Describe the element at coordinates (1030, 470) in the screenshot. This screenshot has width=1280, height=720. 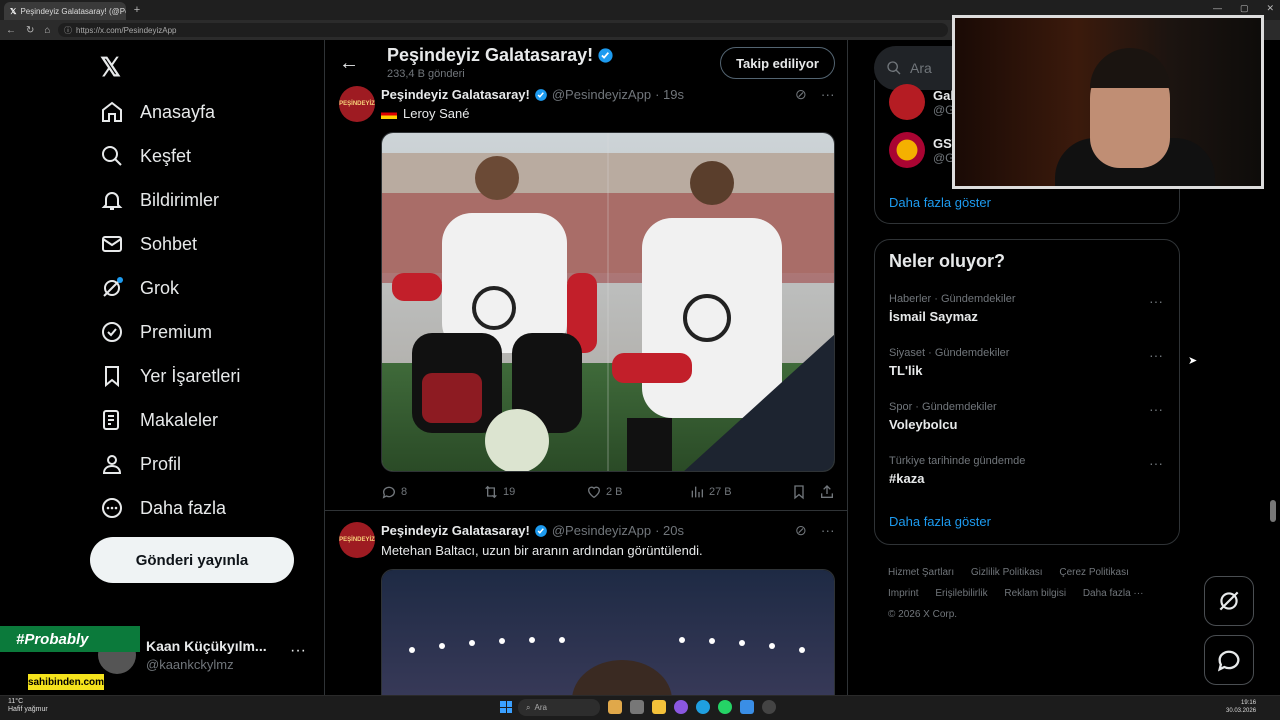
I see `trend-item: Türkiye tarihinde gündemde #kaza ···` at that location.